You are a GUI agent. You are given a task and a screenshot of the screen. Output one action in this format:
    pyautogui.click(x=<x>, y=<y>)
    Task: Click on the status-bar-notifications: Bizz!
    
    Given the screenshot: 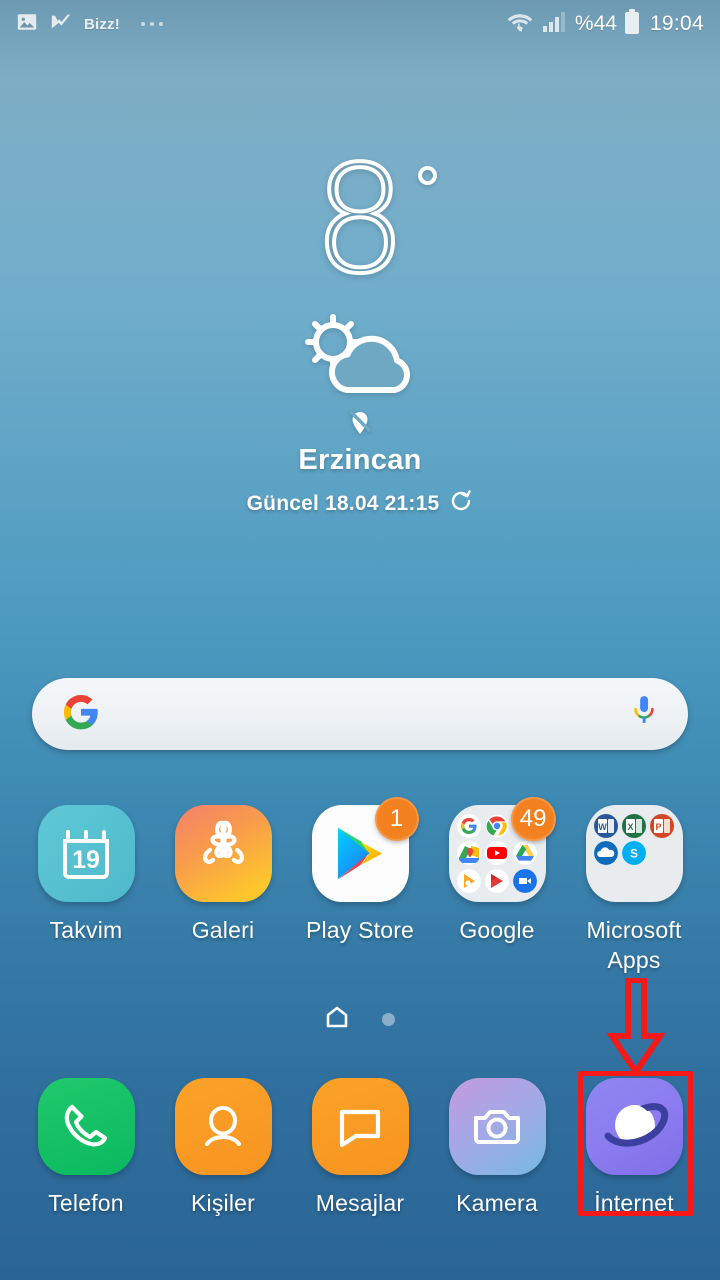 What is the action you would take?
    pyautogui.click(x=89, y=24)
    